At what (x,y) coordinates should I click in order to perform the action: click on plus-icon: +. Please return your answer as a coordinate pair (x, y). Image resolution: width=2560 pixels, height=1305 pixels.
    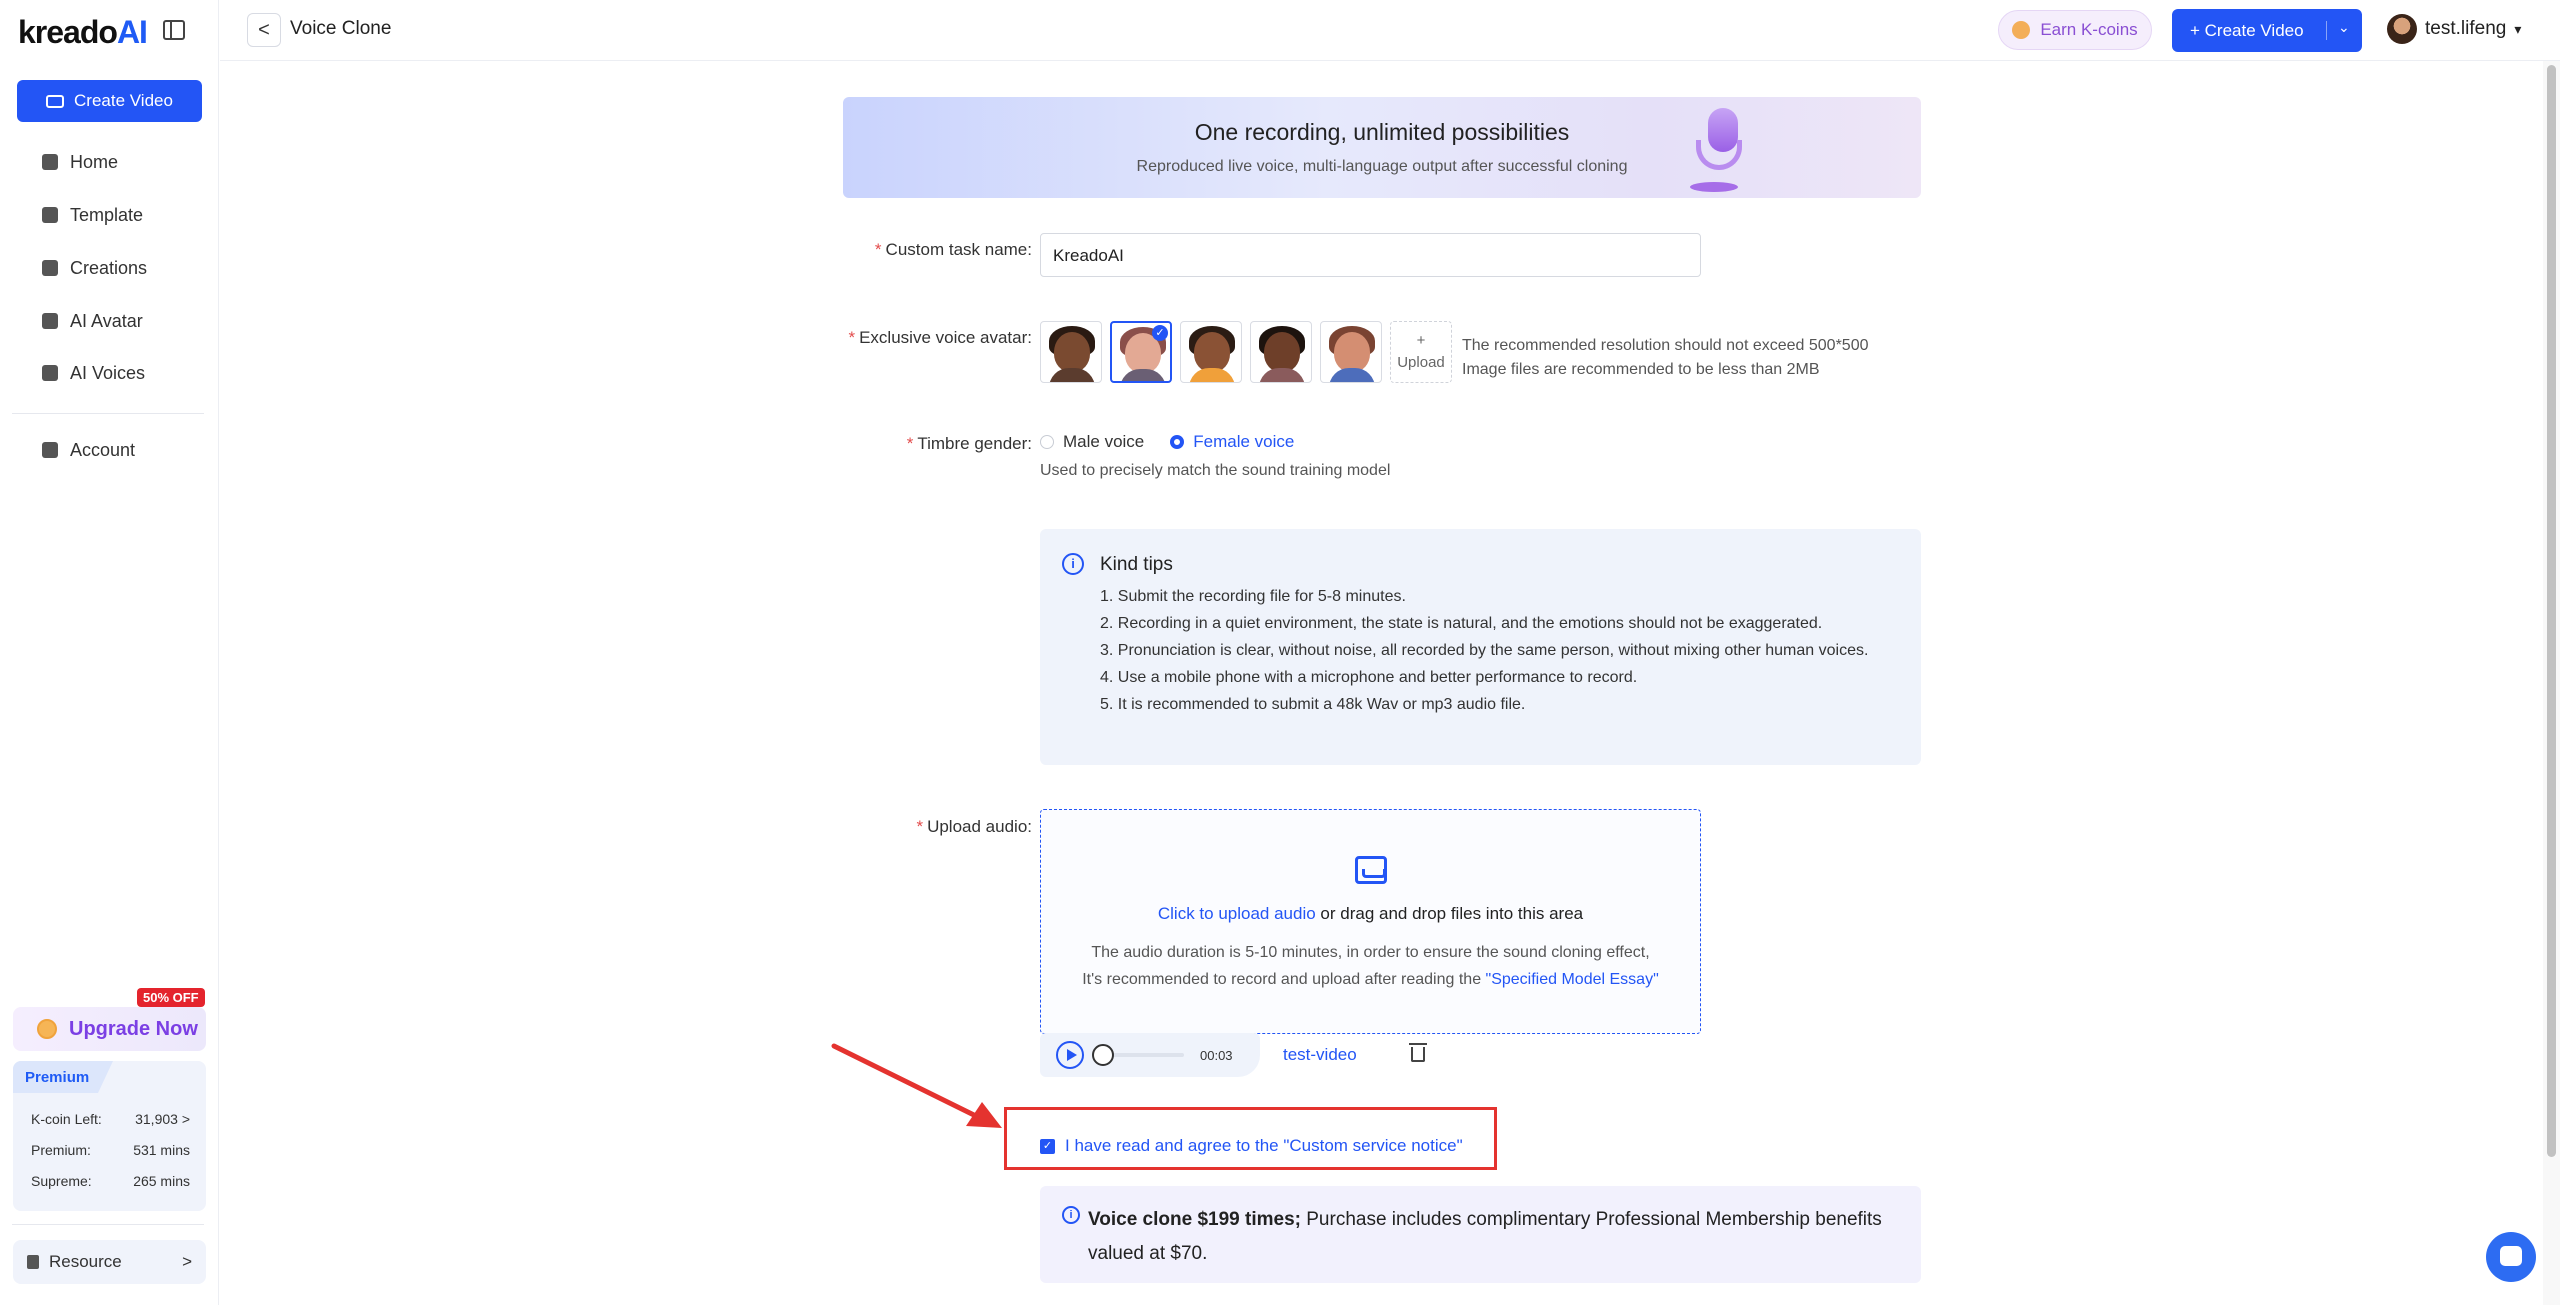
    Looking at the image, I should click on (1421, 340).